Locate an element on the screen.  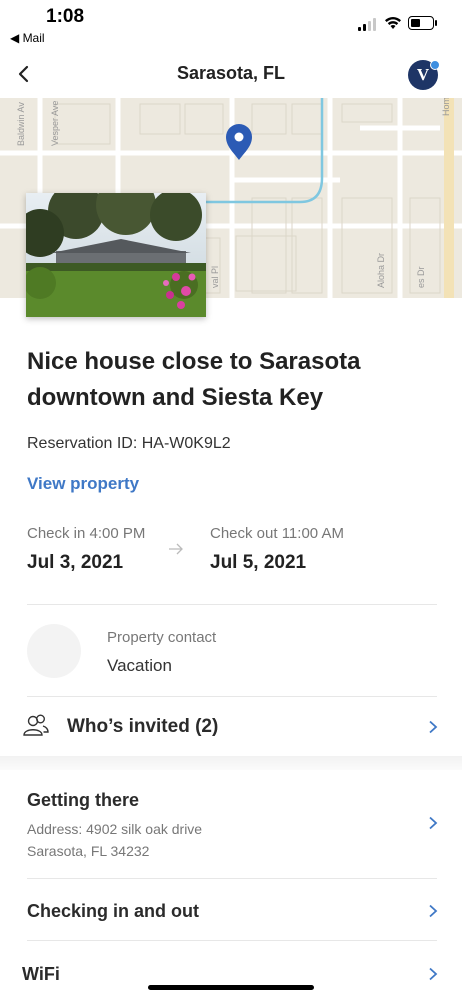
address-line-2: Sarasota, FL 34232 is located at coordinates (88, 851).